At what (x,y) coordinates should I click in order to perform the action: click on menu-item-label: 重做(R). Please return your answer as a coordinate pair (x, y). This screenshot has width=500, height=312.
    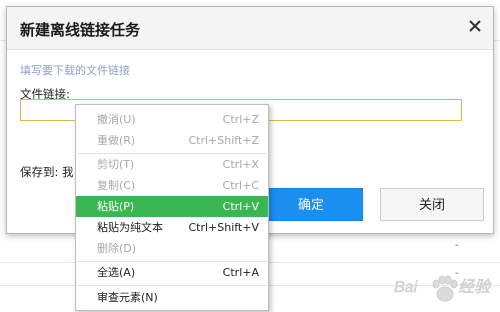
    Looking at the image, I should click on (116, 140).